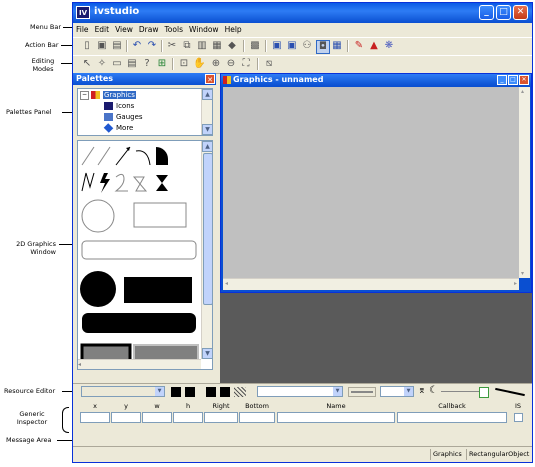 This screenshot has width=535, height=467. What do you see at coordinates (397, 391) in the screenshot?
I see `line-width-combo: ▼` at bounding box center [397, 391].